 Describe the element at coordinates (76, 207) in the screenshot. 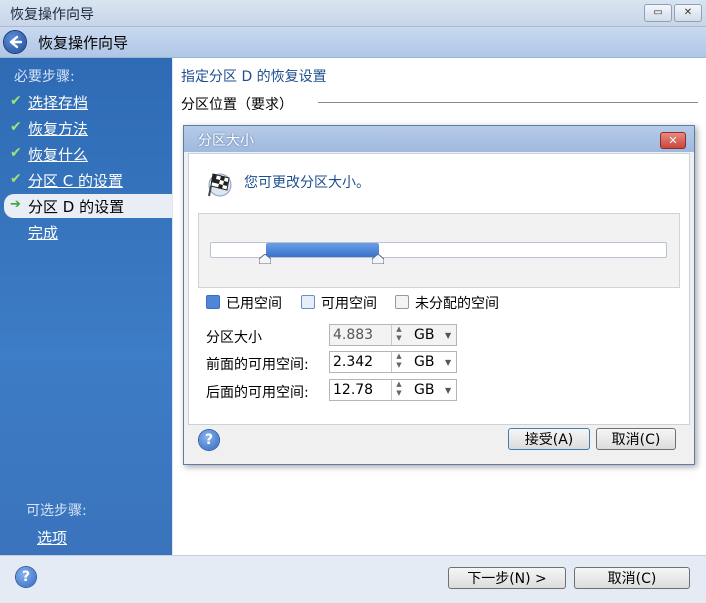

I see `step-label: 分区 D 的设置` at that location.